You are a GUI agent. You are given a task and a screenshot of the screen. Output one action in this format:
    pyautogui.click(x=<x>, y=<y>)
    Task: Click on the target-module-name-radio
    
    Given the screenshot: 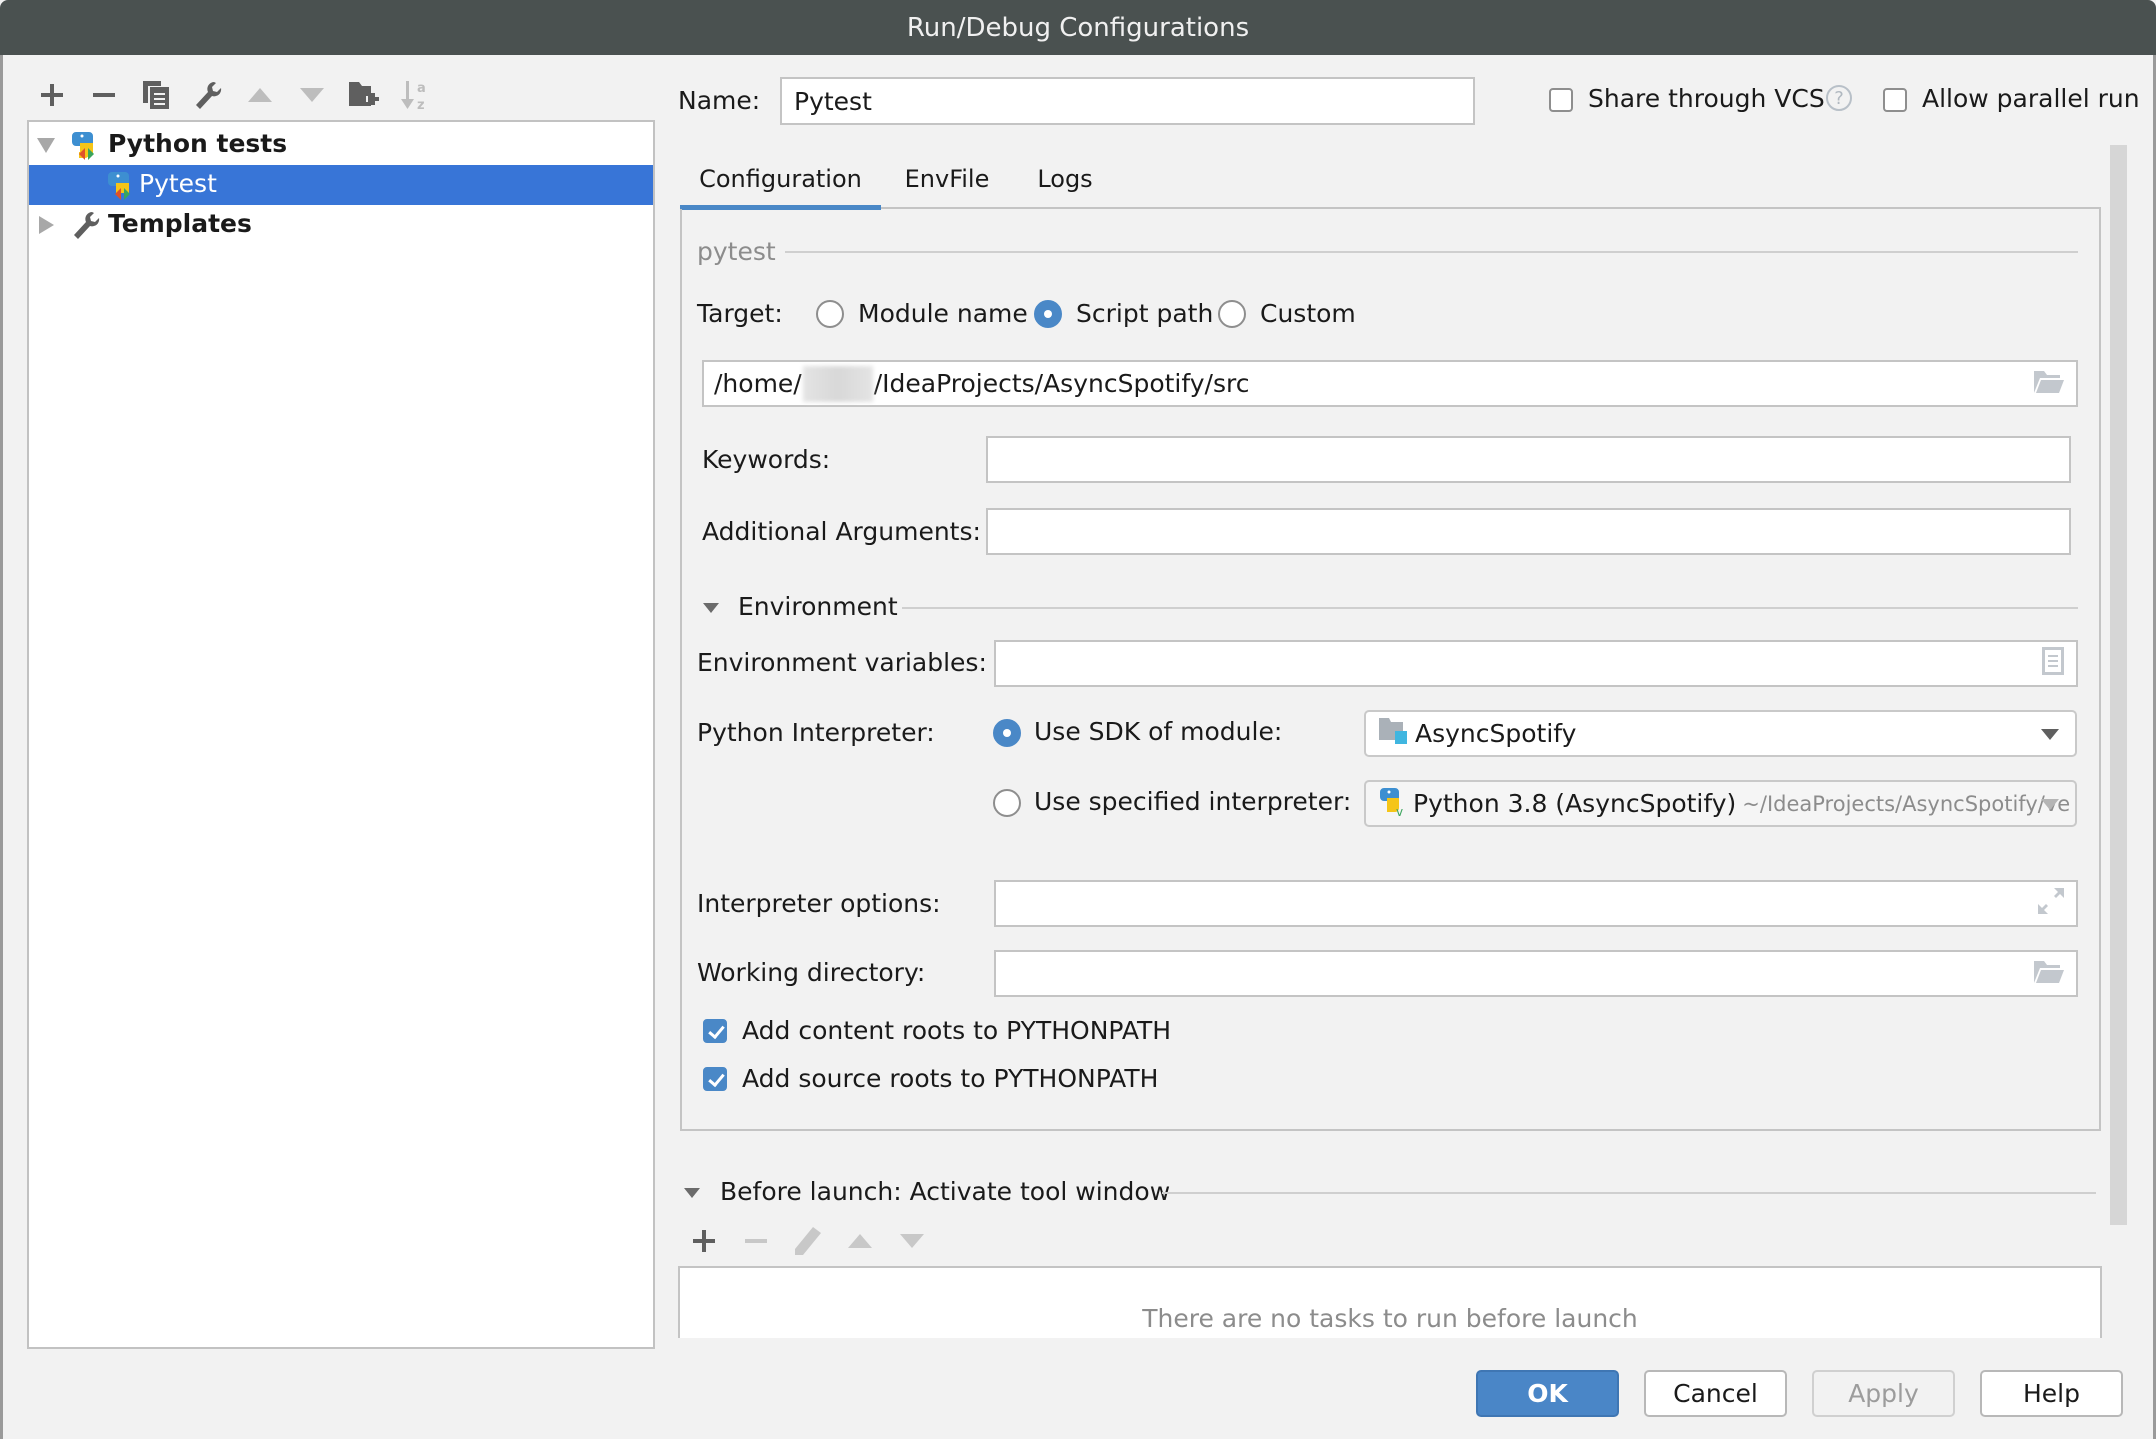 What is the action you would take?
    pyautogui.click(x=830, y=314)
    